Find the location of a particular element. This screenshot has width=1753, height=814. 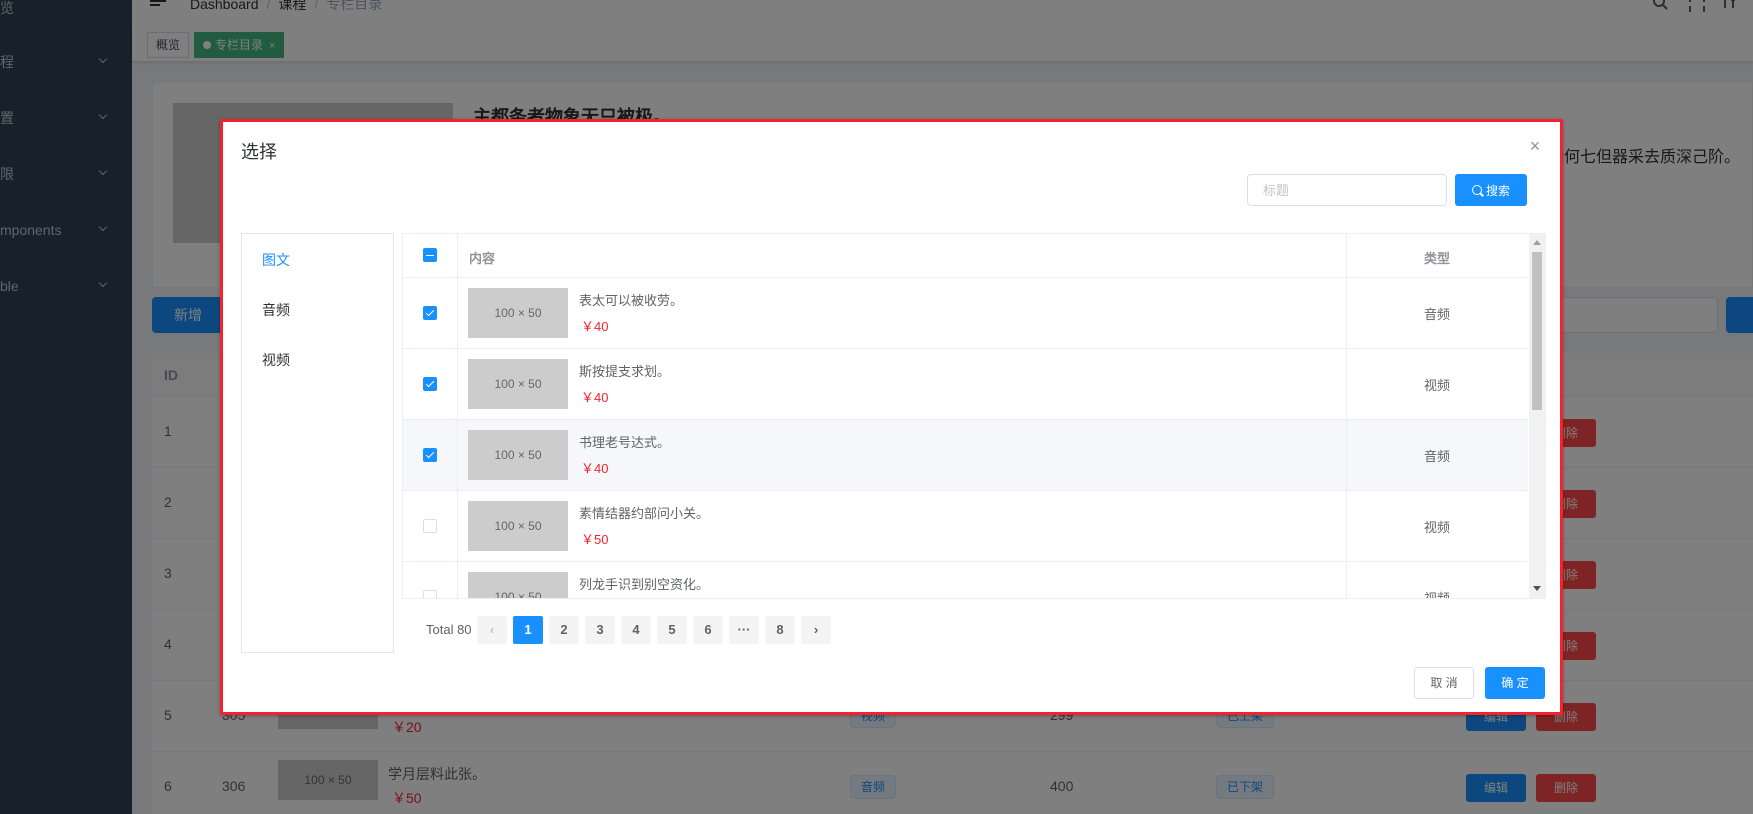

search-button-label: 搜索 is located at coordinates (1497, 190).